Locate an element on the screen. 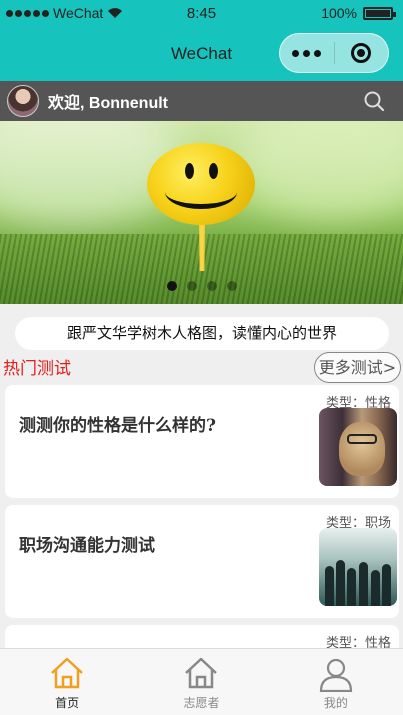 Image resolution: width=403 pixels, height=715 pixels. more-dots-icon is located at coordinates (307, 53).